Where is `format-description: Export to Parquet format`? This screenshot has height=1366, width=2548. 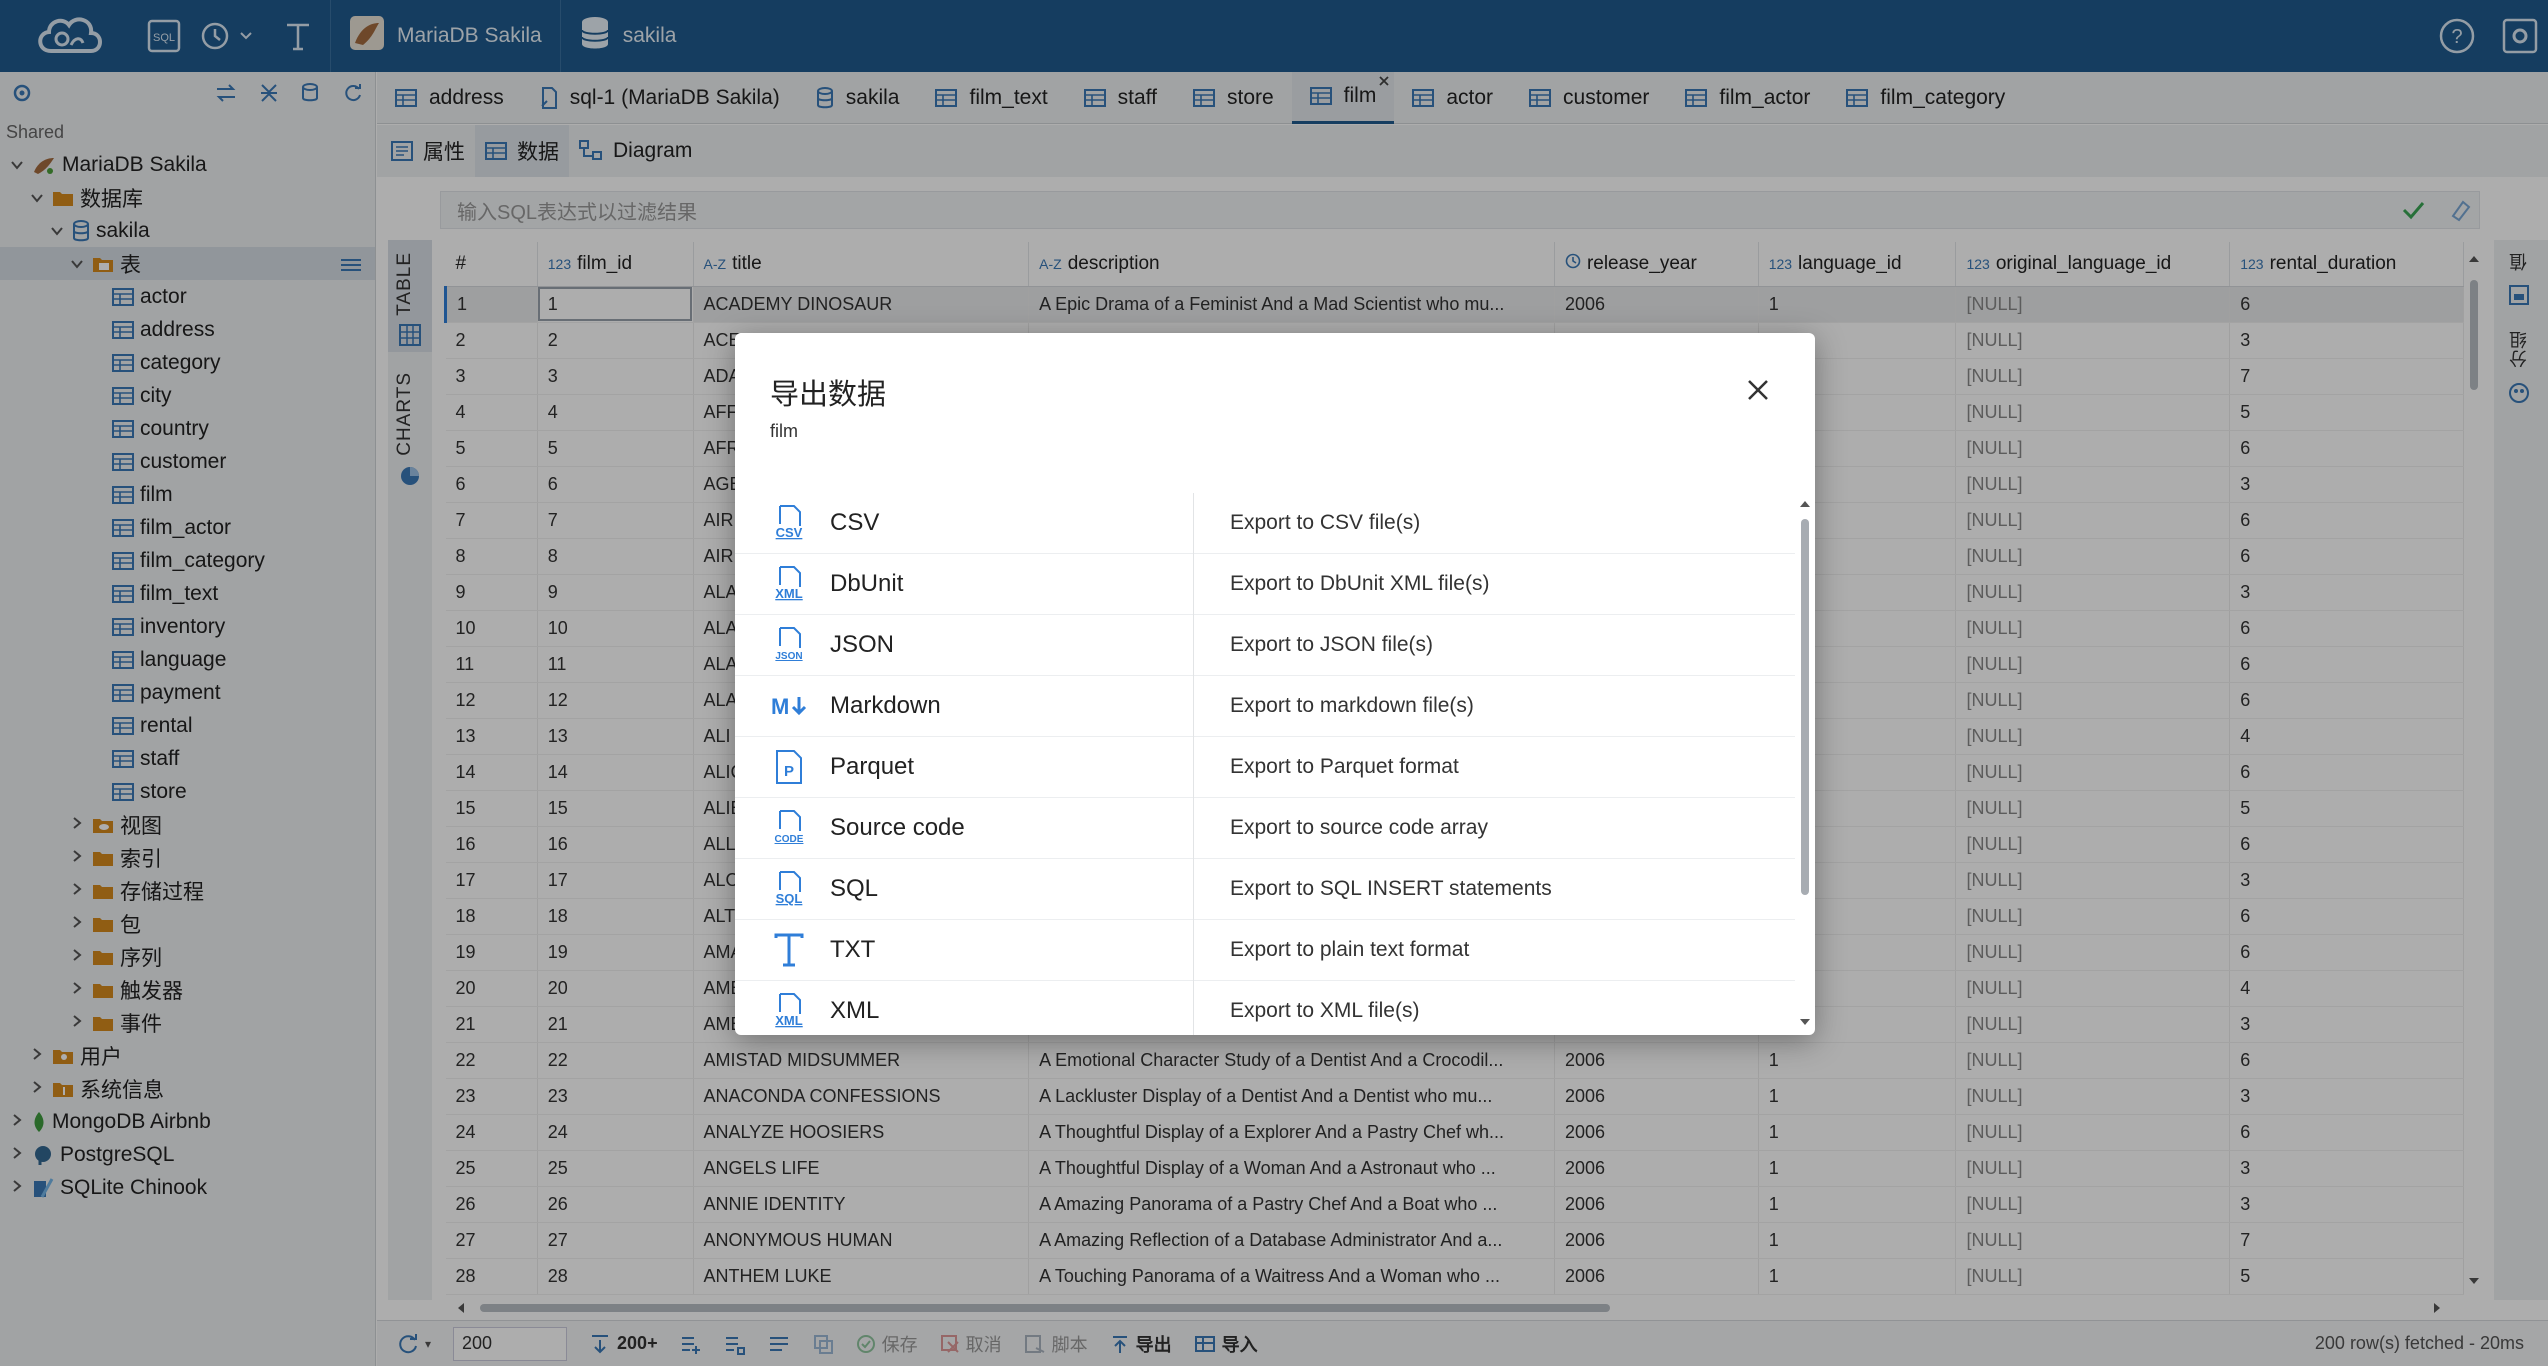 format-description: Export to Parquet format is located at coordinates (1344, 766).